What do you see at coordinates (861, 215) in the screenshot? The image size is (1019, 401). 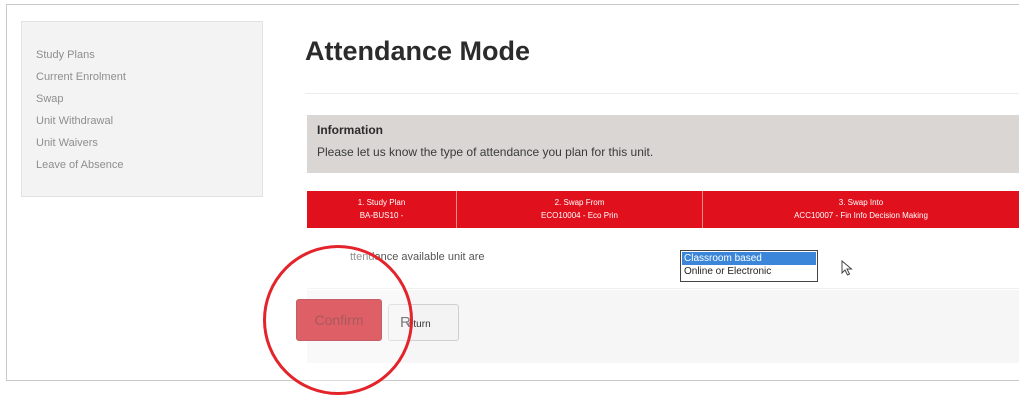 I see `step-value: ACC10007 - Fin Info Decision Making` at bounding box center [861, 215].